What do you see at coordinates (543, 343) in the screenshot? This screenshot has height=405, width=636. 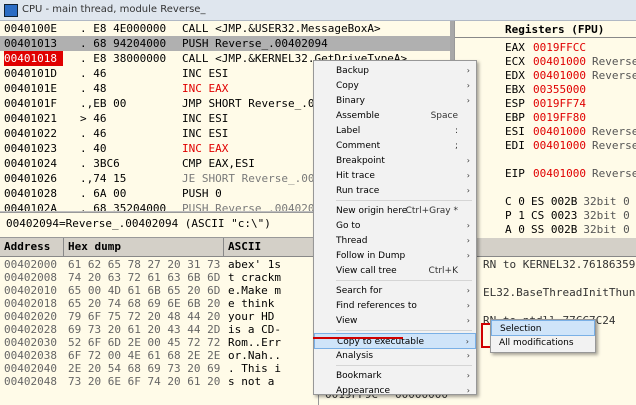 I see `submenu-item-all-modifications: All modifications` at bounding box center [543, 343].